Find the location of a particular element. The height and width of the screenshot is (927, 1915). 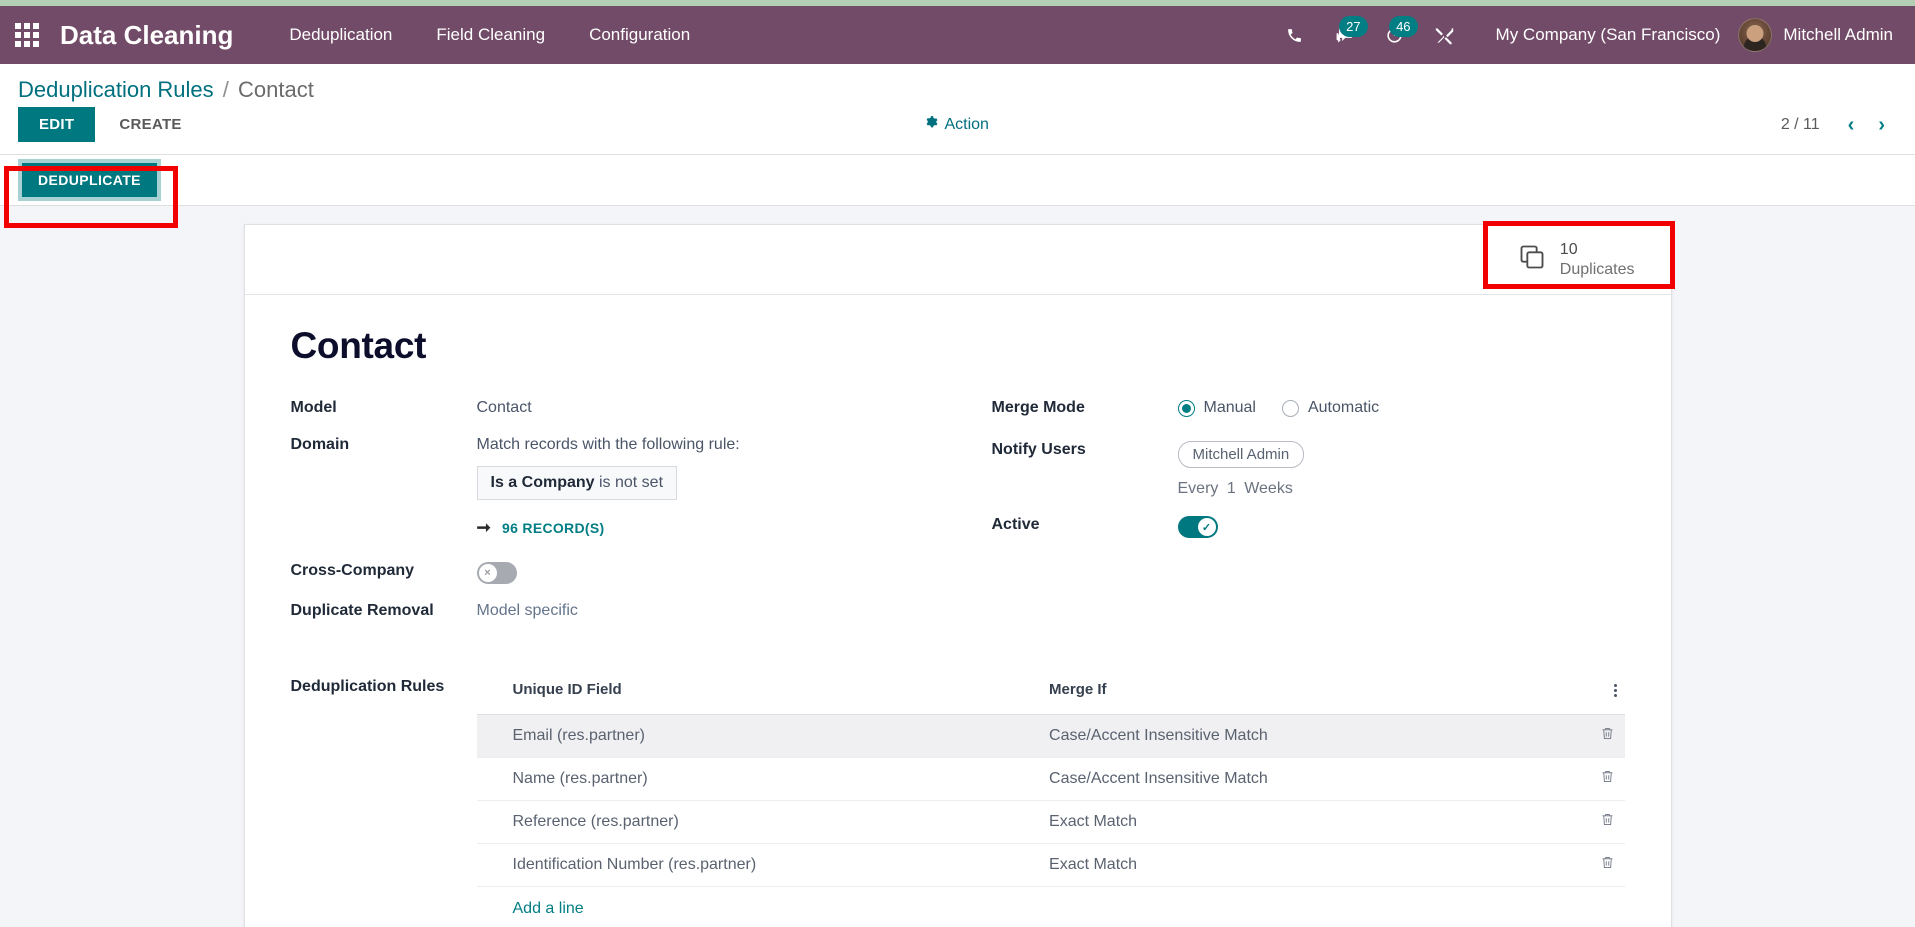

schedule-every-label: Every is located at coordinates (1198, 489).